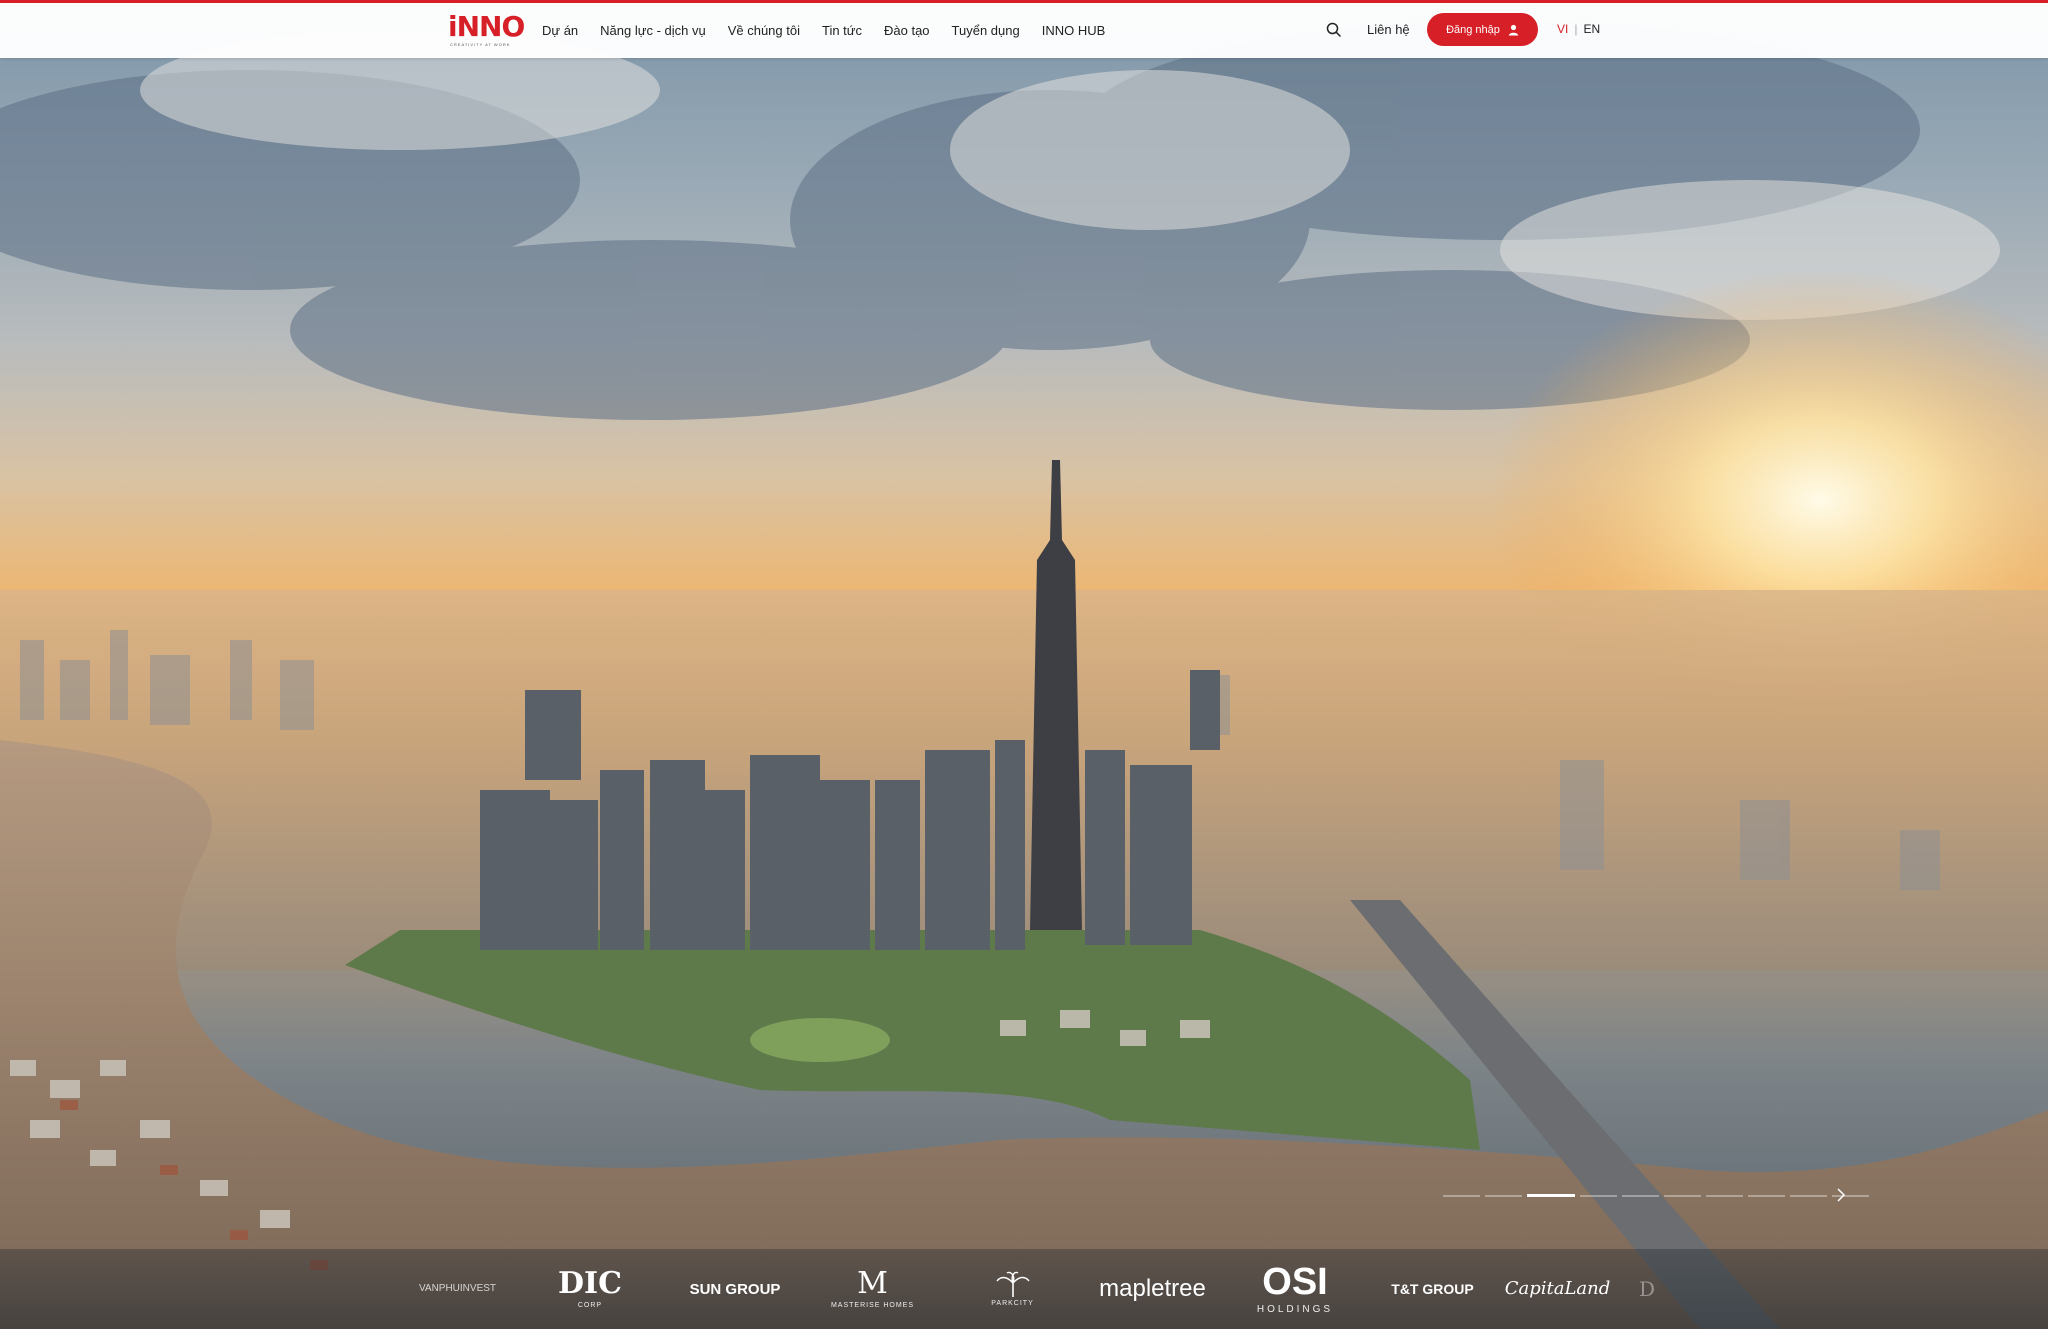 The height and width of the screenshot is (1329, 2048). Describe the element at coordinates (480, 44) in the screenshot. I see `logo-tagline: CREATIVITY AT WORK` at that location.